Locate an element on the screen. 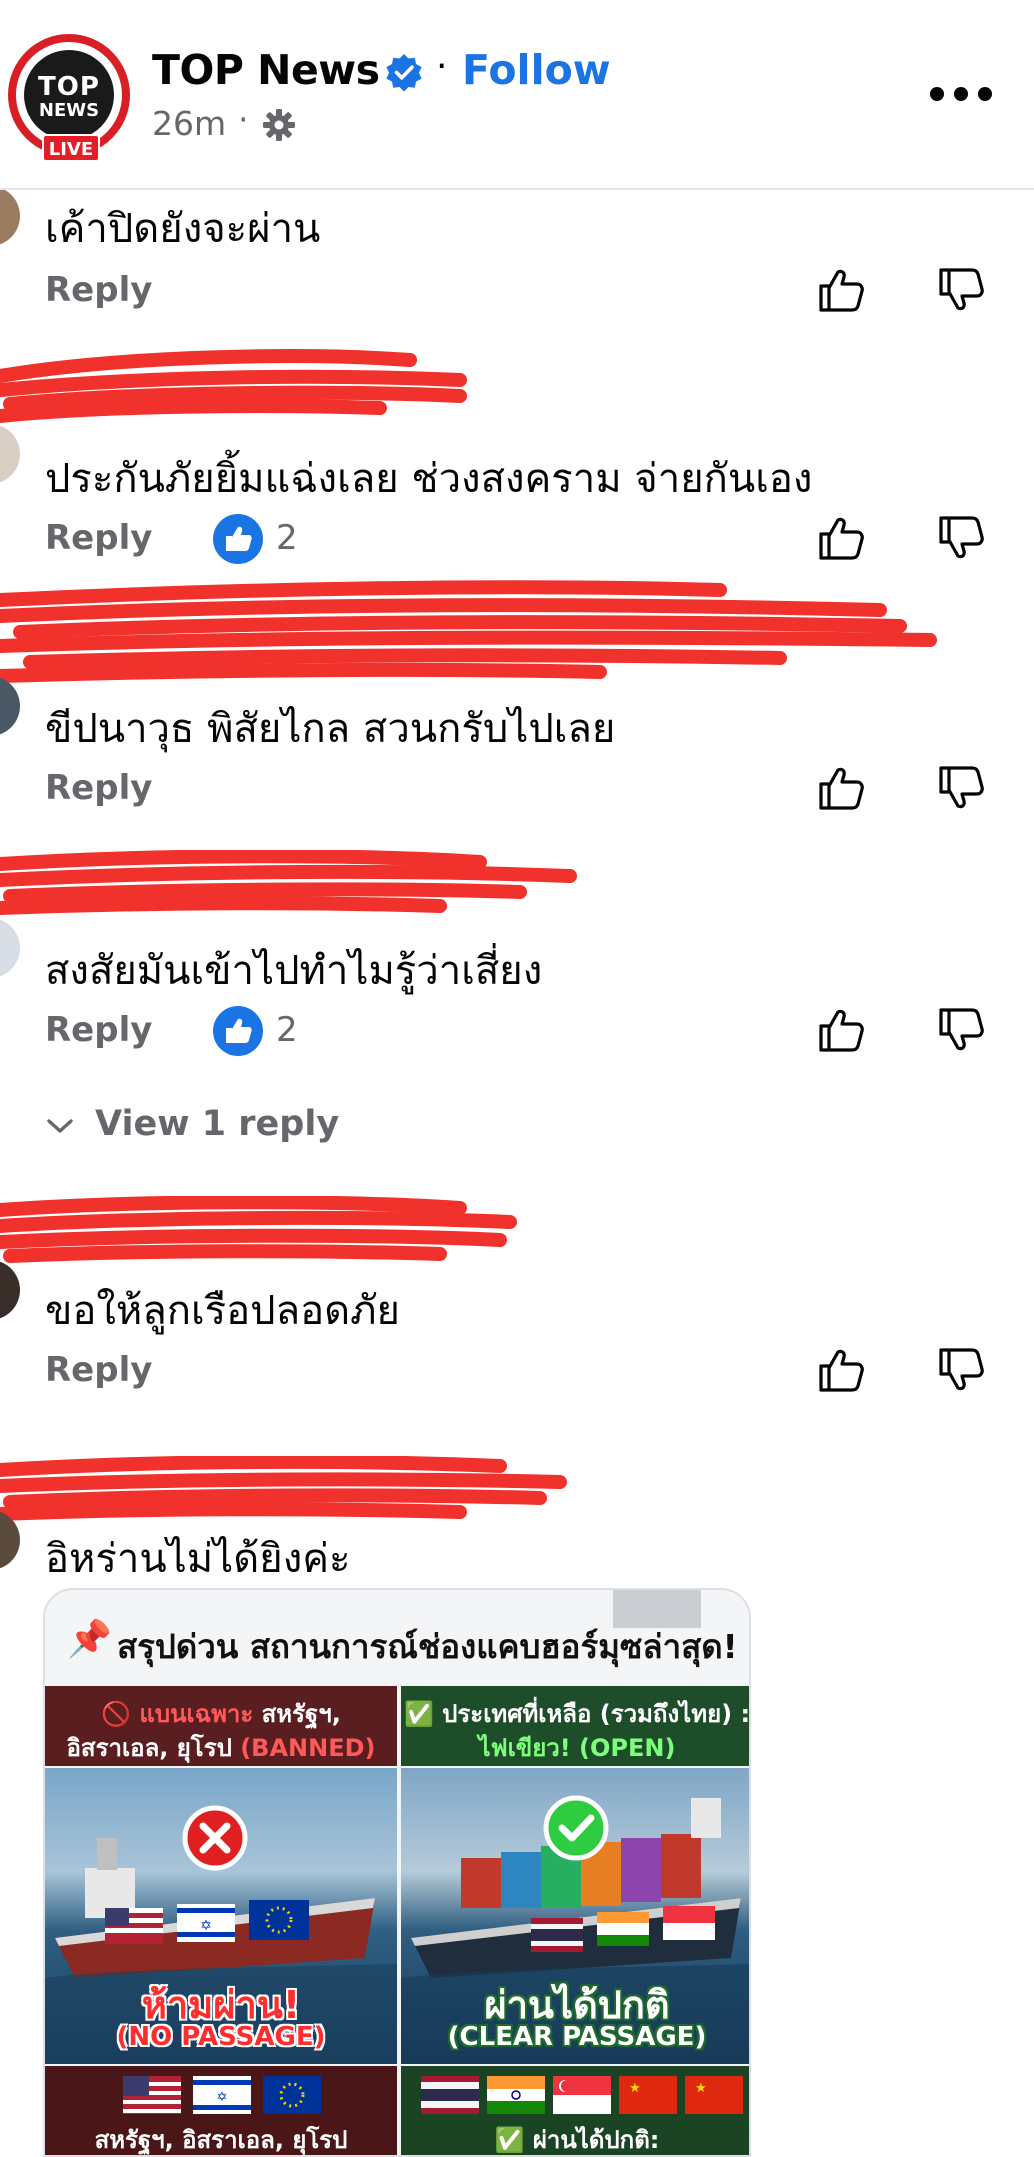 The height and width of the screenshot is (2157, 1034). cargo-ship-scene-open: ผ่านได้ปกติ (CLEAR PASSAGE) is located at coordinates (575, 1916).